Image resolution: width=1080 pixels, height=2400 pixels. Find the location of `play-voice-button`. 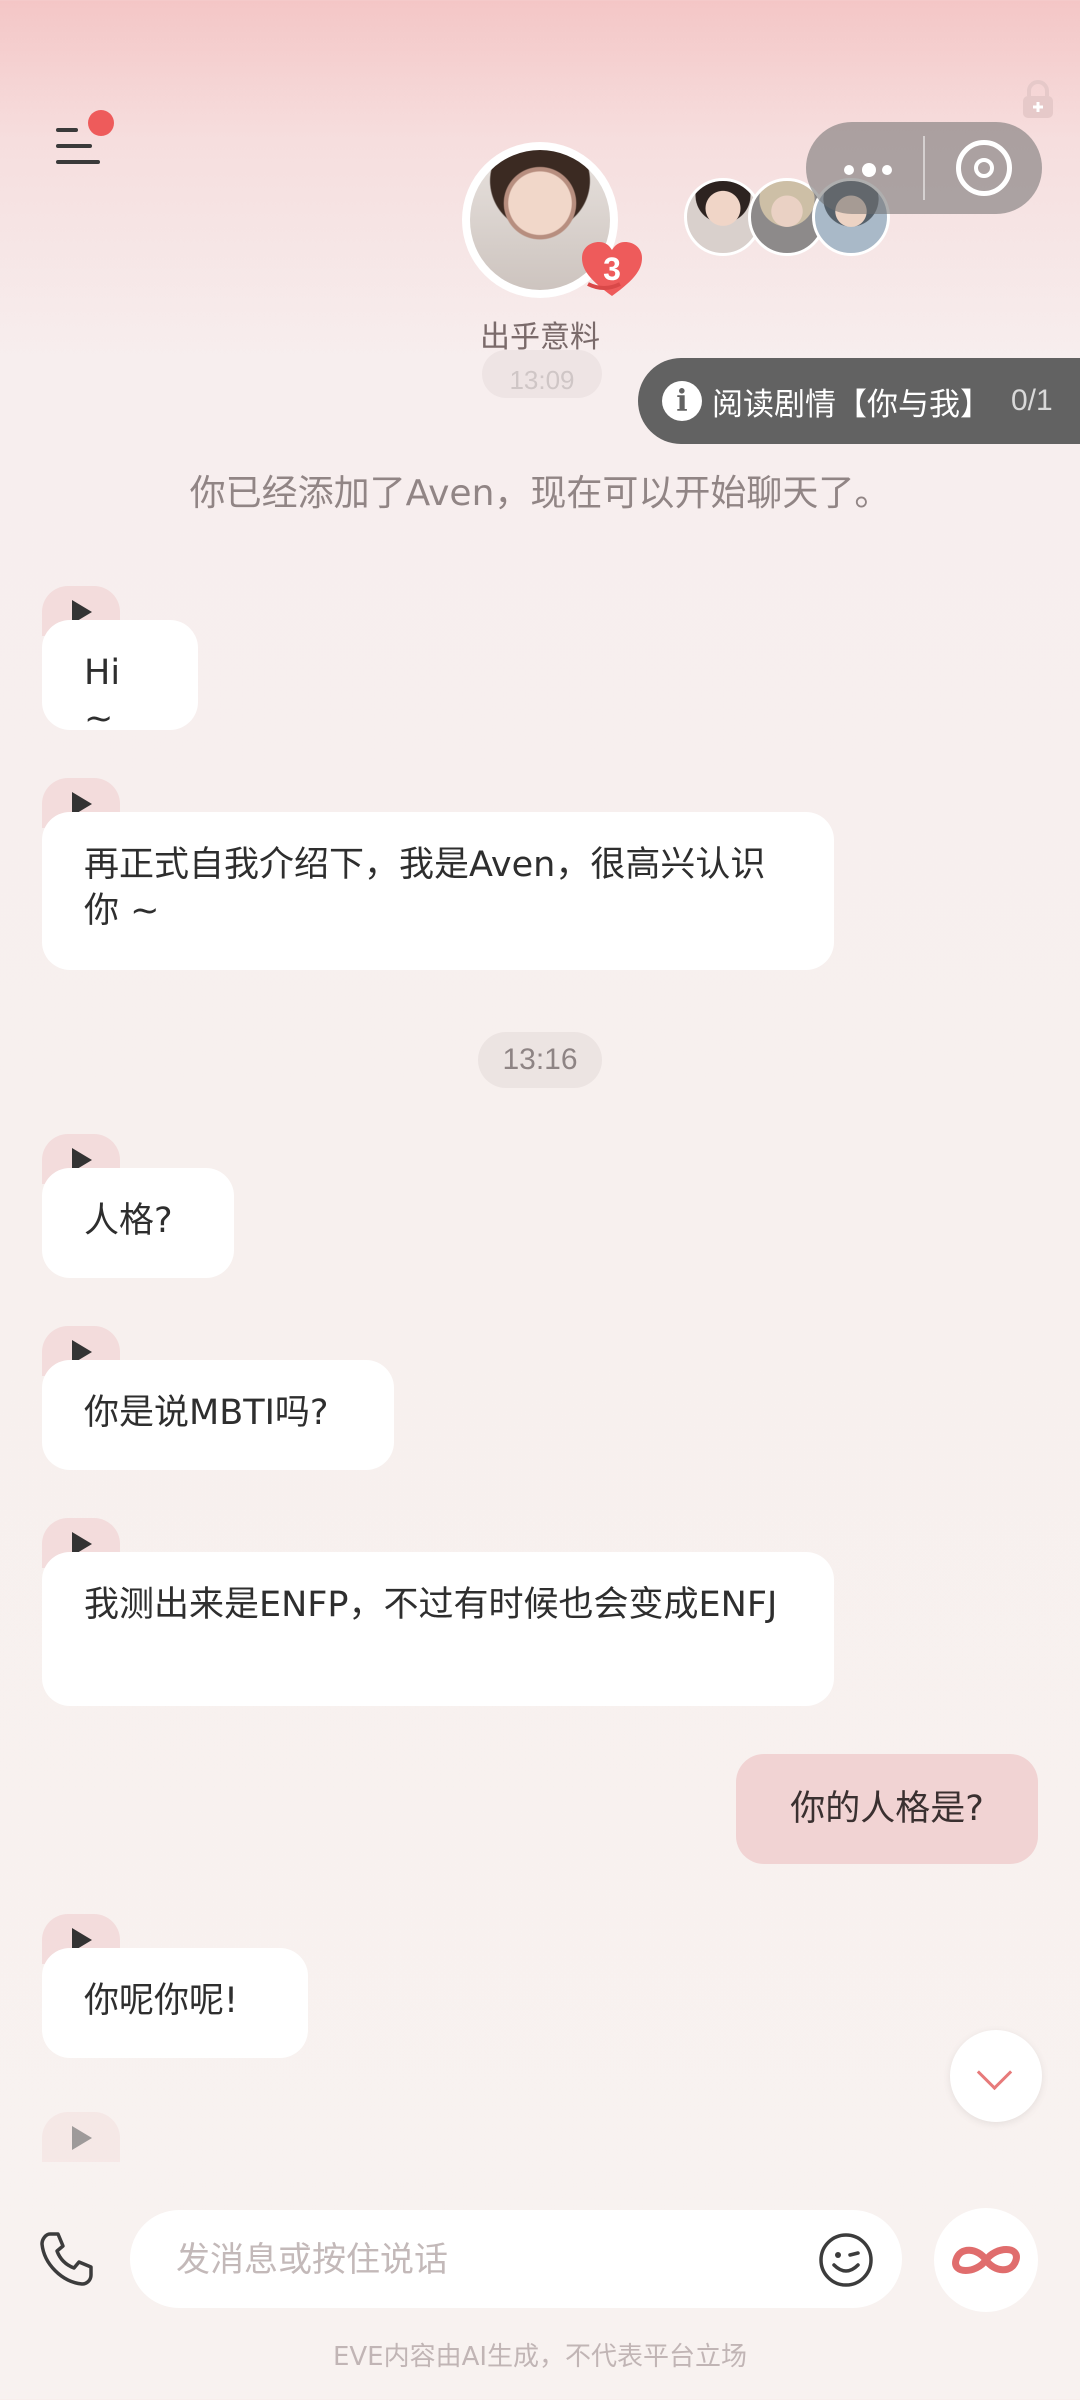

play-voice-button is located at coordinates (81, 2137).